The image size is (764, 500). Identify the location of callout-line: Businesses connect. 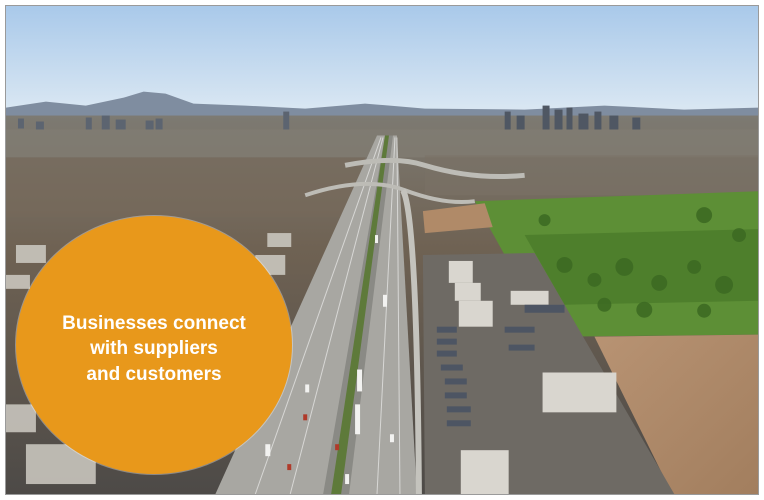
(154, 324).